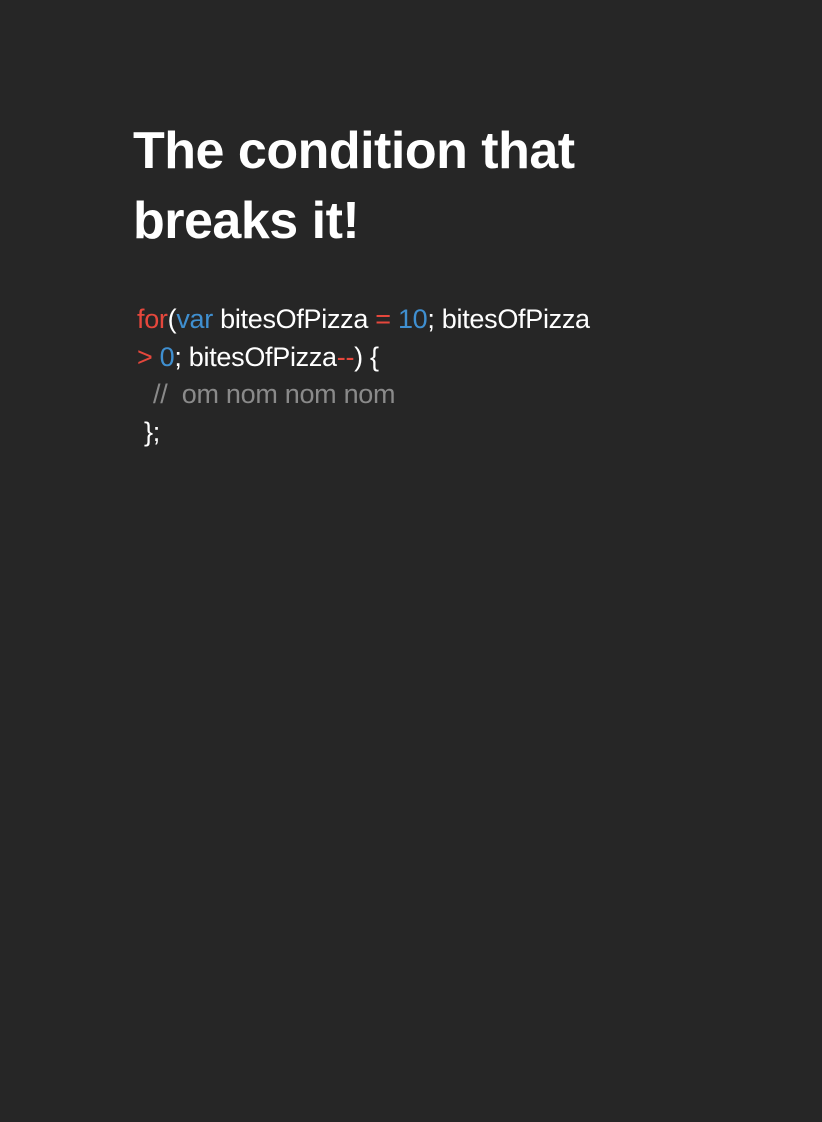  Describe the element at coordinates (194, 319) in the screenshot. I see `keyword-var: var` at that location.